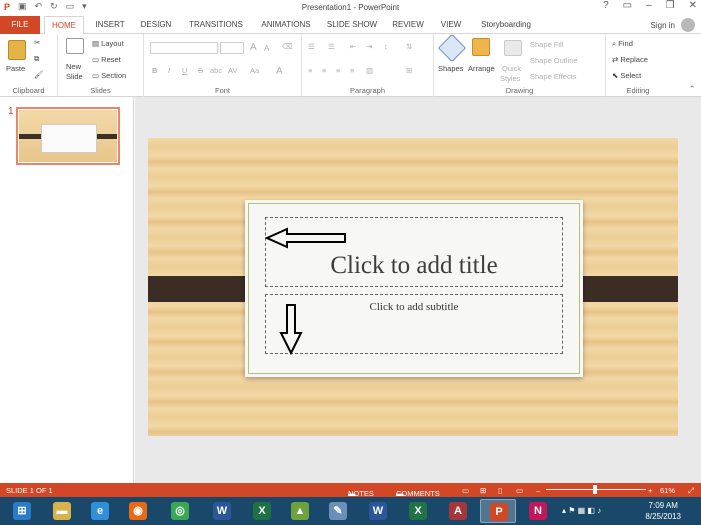 The image size is (701, 525). I want to click on normal-view-icon: ▭, so click(465, 490).